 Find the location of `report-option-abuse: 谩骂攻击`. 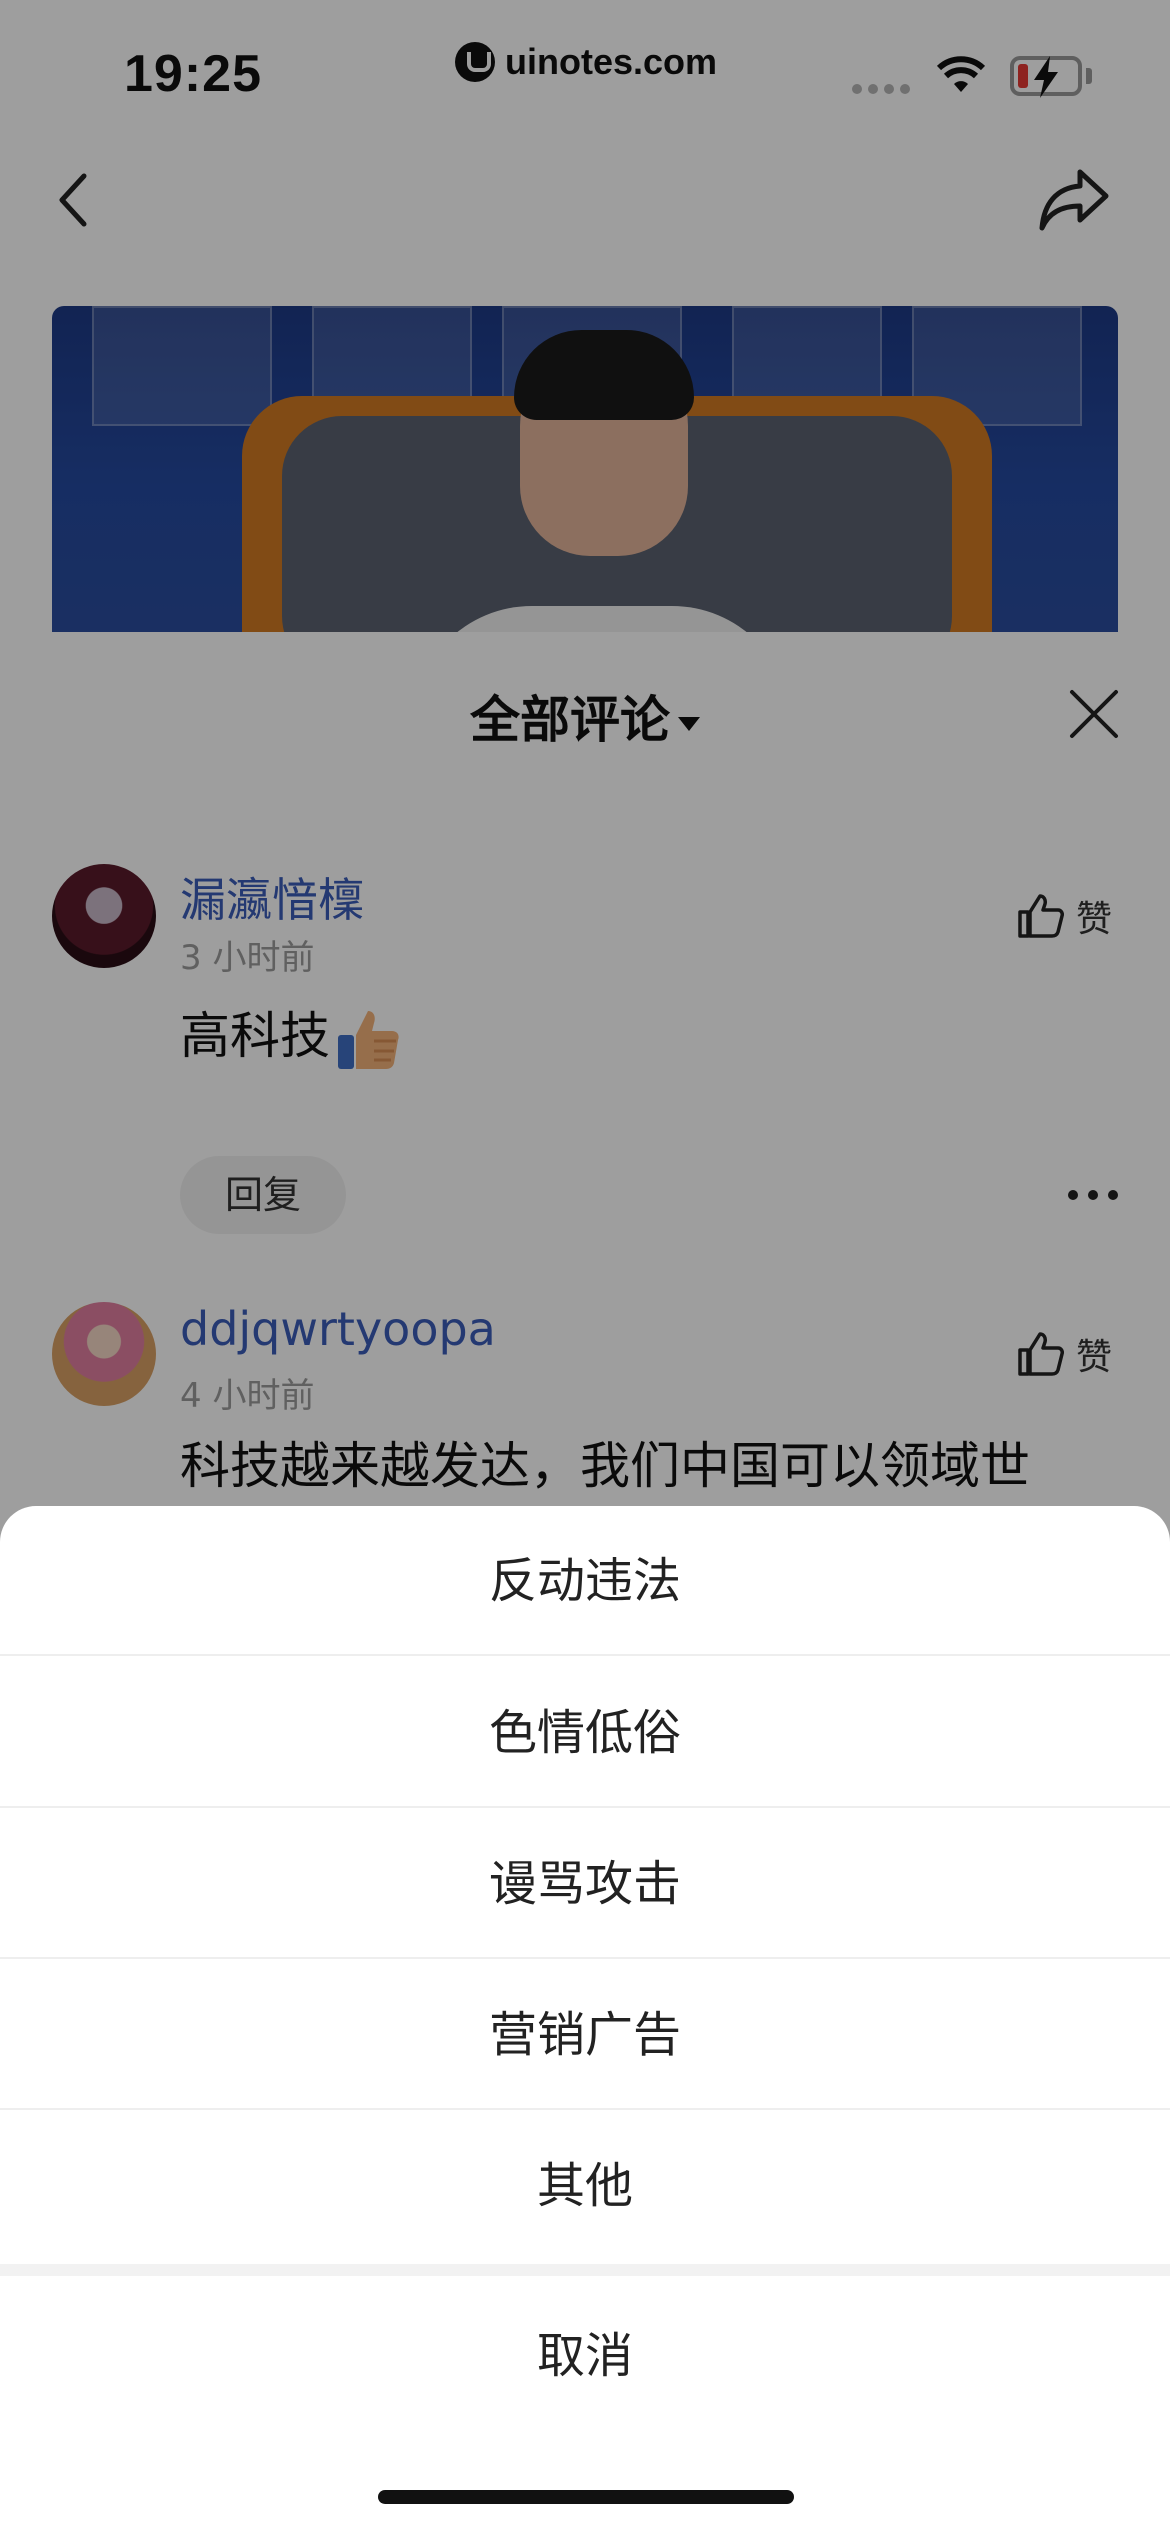

report-option-abuse: 谩骂攻击 is located at coordinates (585, 1884).